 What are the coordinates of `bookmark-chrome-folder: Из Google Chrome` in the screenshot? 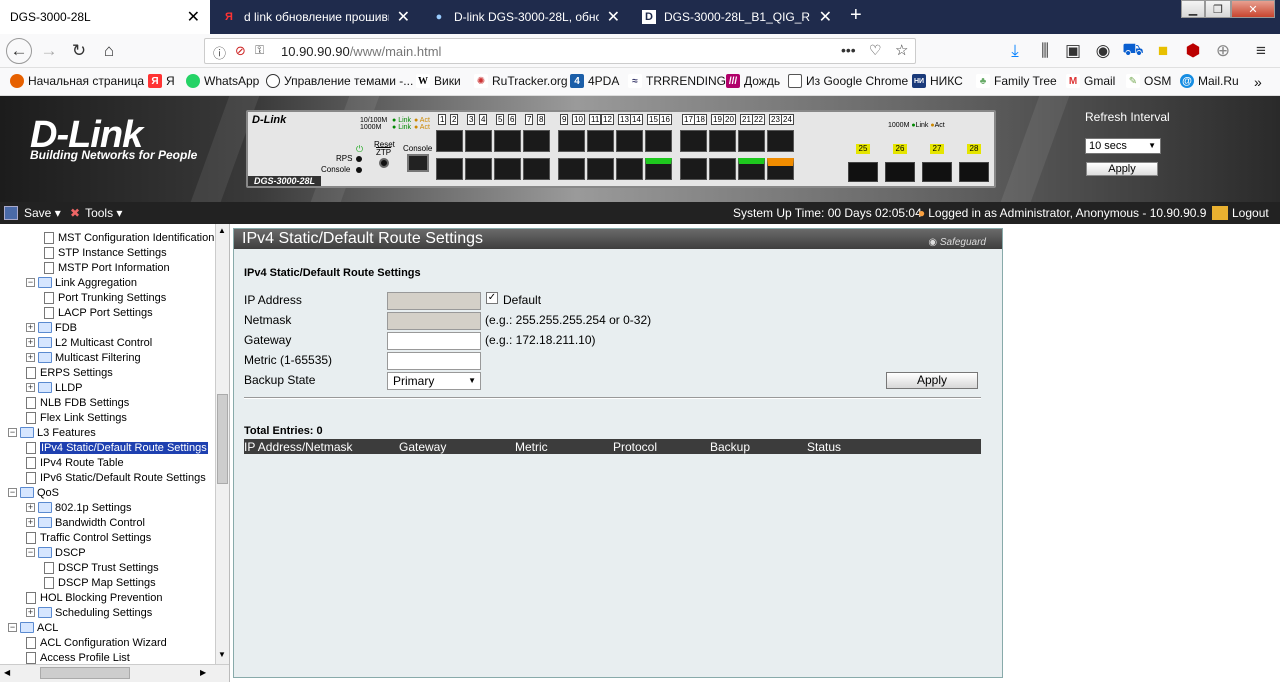 It's located at (848, 81).